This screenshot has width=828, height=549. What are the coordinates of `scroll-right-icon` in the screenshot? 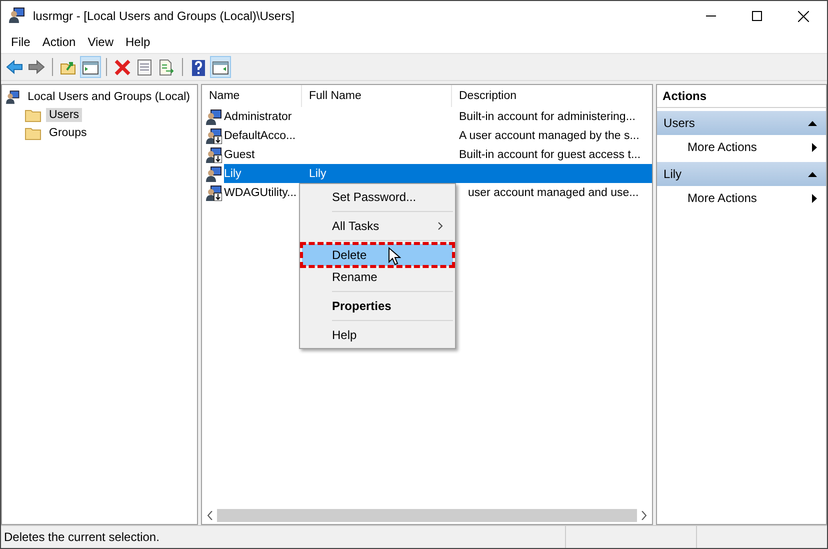 It's located at (643, 515).